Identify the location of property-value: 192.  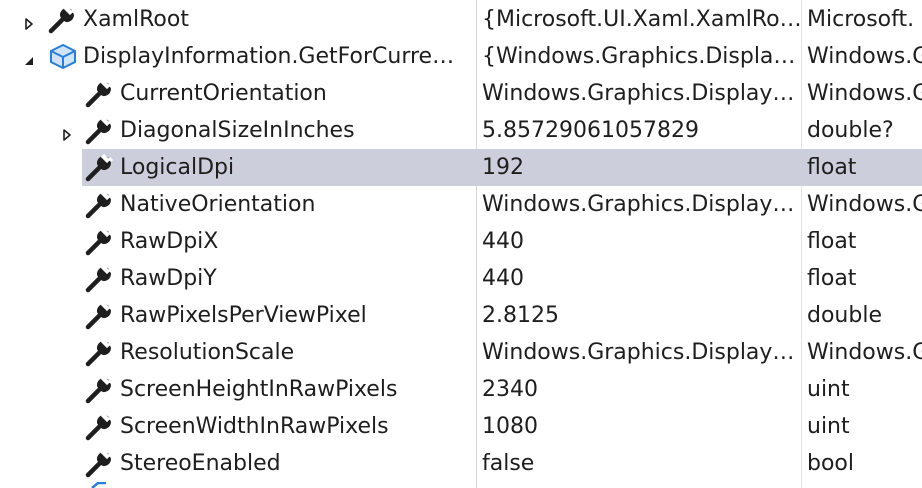
(641, 167).